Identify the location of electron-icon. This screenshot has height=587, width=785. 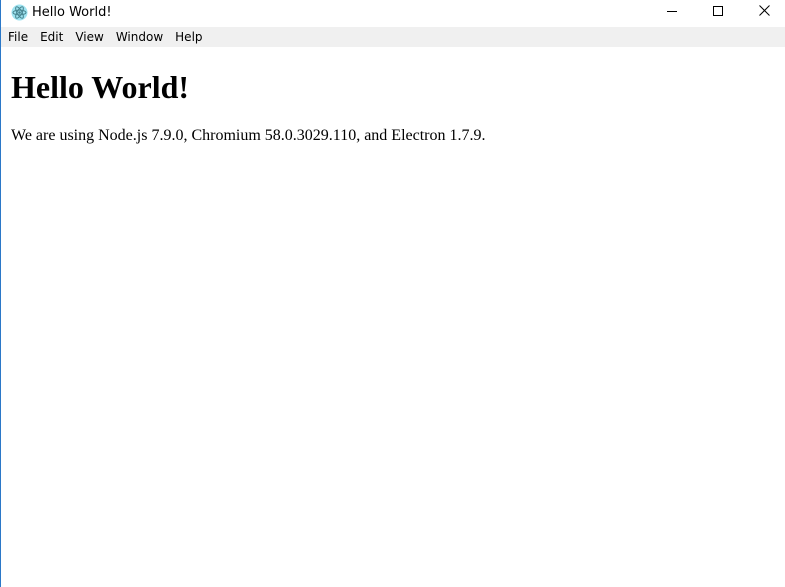
(19, 12).